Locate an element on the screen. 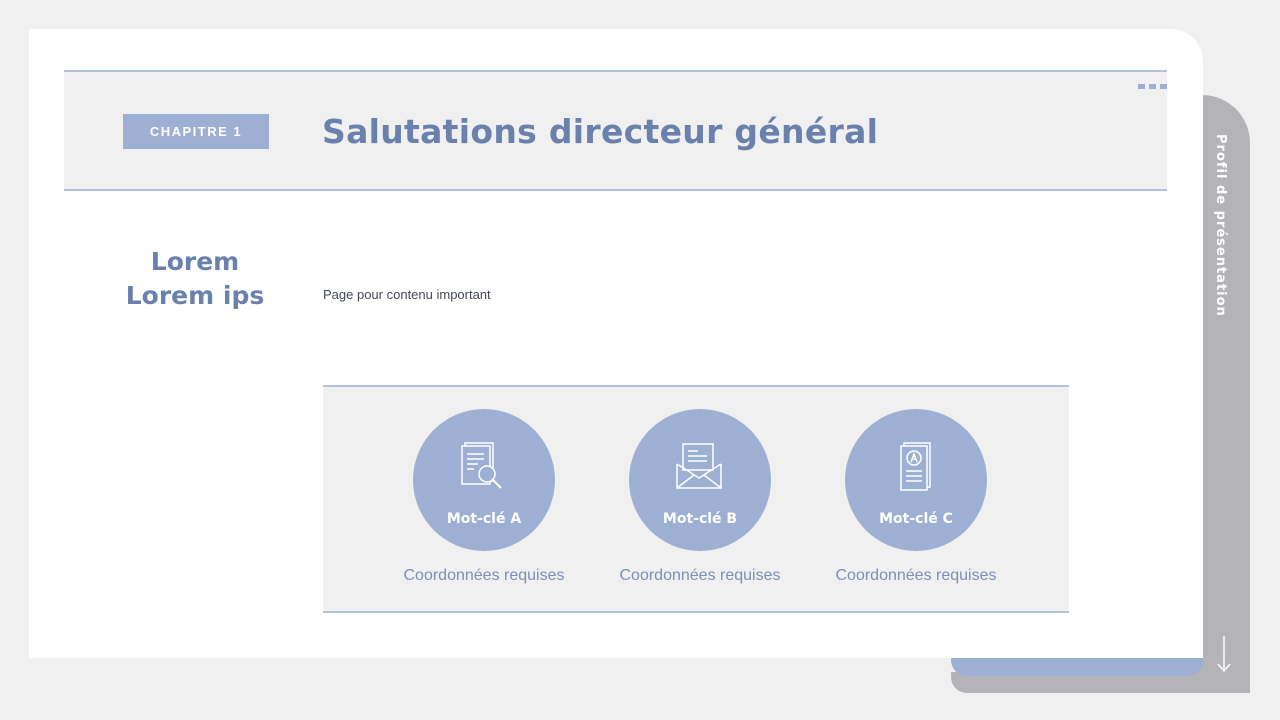 The image size is (1280, 720). keyword-circle-c: Mot-clé C is located at coordinates (916, 480).